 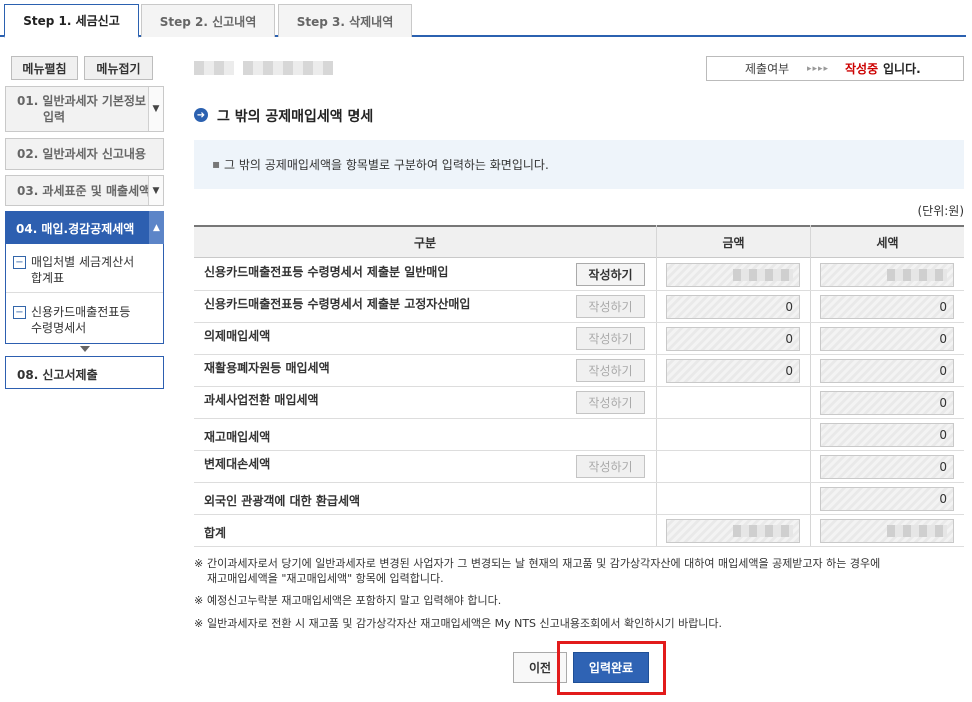 What do you see at coordinates (486, 19) in the screenshot?
I see `step-tabs: Step 1. 세금신고 Step 2. 신고내역 Step 3. 삭제내역` at bounding box center [486, 19].